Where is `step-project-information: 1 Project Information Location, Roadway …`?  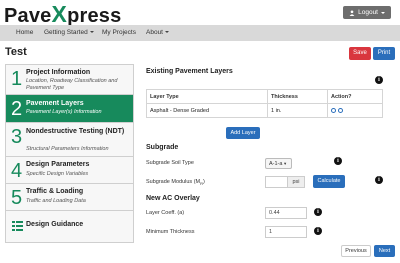 step-project-information: 1 Project Information Location, Roadway … is located at coordinates (69, 80).